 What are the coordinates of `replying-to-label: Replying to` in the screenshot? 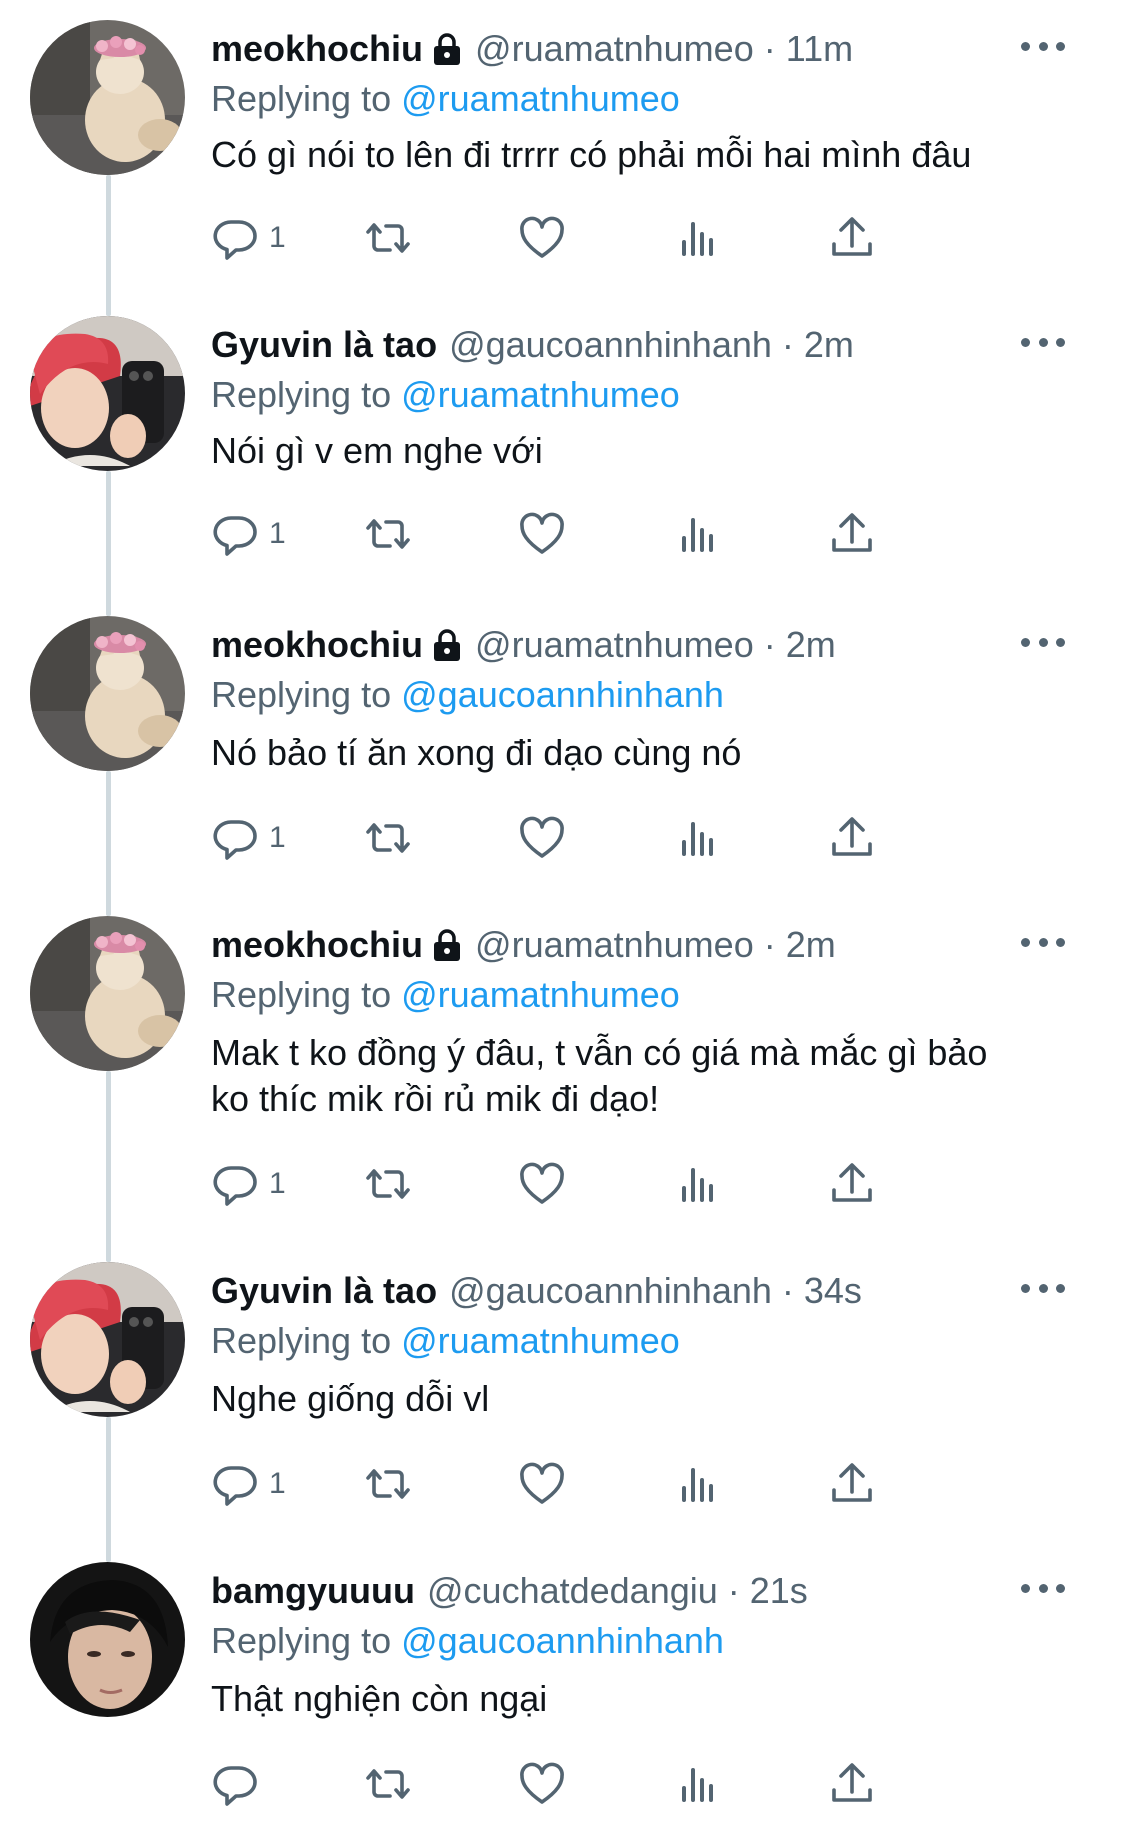 It's located at (301, 994).